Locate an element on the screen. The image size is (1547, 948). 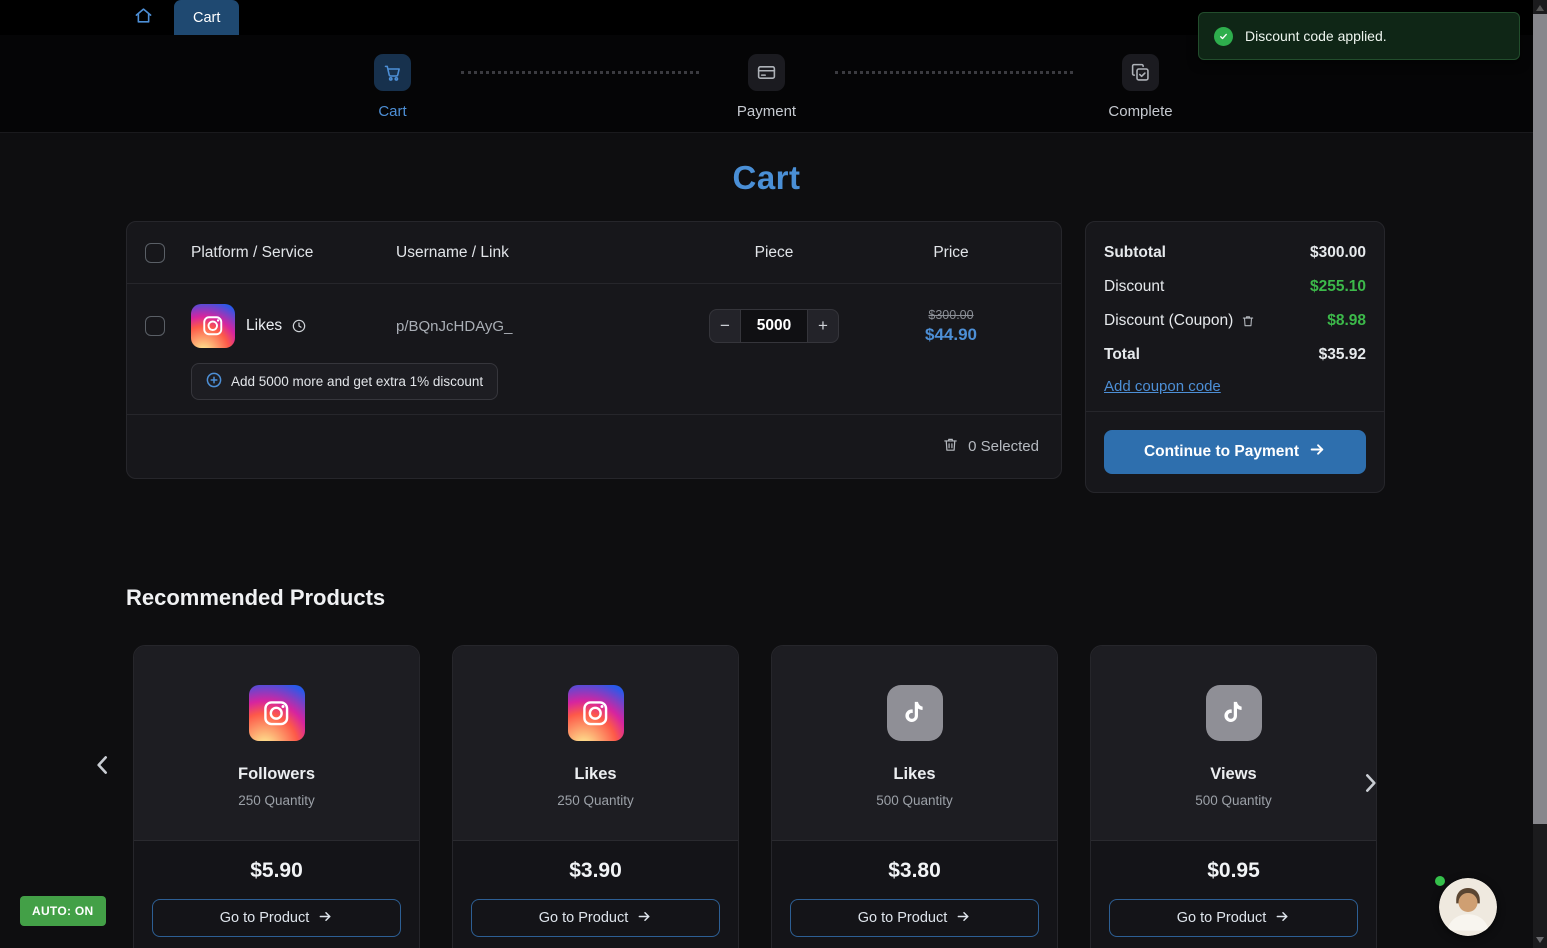
coupon-label: Discount (Coupon) is located at coordinates (1169, 320).